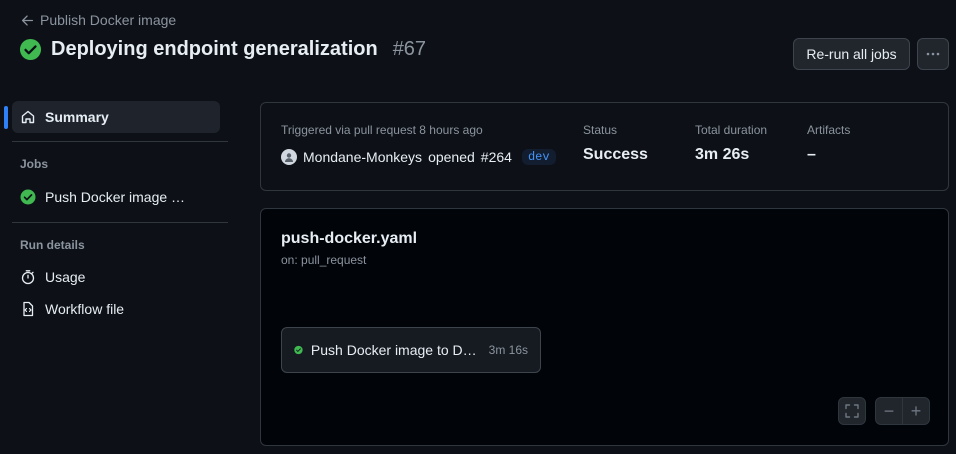  Describe the element at coordinates (496, 157) in the screenshot. I see `pull-request-link: #264` at that location.